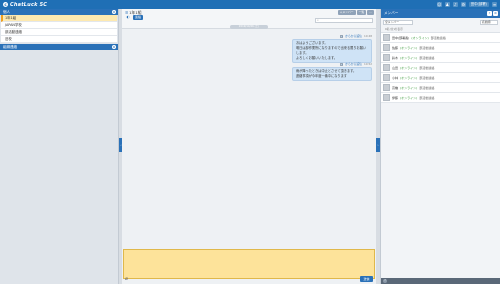  I want to click on group-icon: ♟, so click(447, 4).